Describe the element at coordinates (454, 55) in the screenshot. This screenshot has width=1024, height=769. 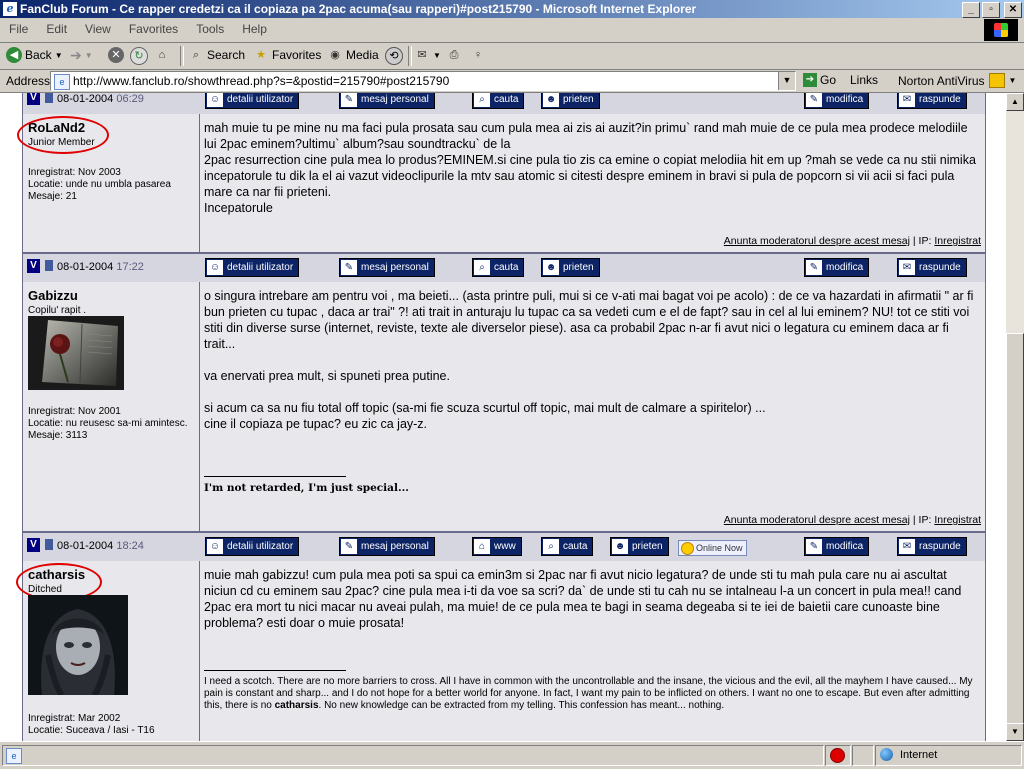
I see `print-button: ⎙` at that location.